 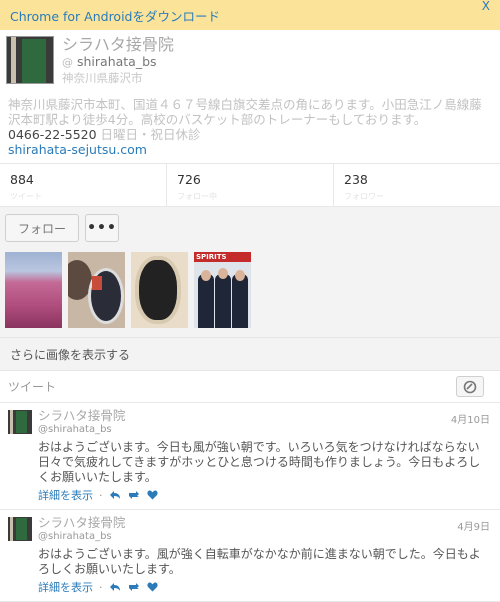 I want to click on profile-handle: @ shirahata_bs, so click(x=118, y=62).